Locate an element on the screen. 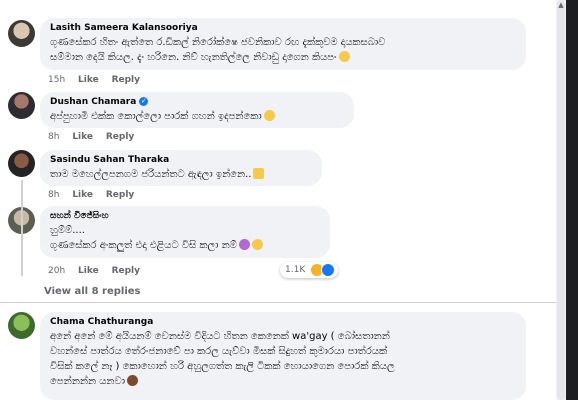 Image resolution: width=578 pixels, height=400 pixels. comment-meta: 20h Like Reply is located at coordinates (99, 271).